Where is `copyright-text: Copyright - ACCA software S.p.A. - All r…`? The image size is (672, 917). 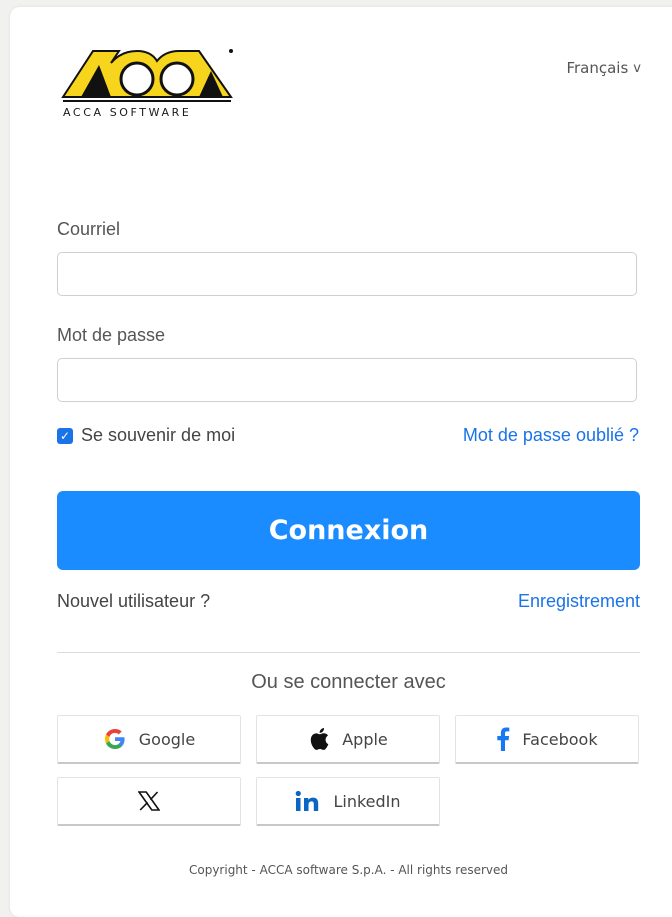
copyright-text: Copyright - ACCA software S.p.A. - All r… is located at coordinates (348, 870).